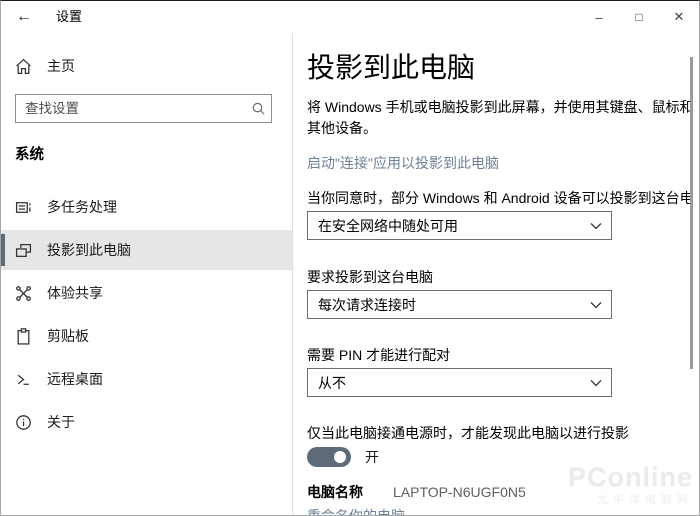  What do you see at coordinates (468, 433) in the screenshot?
I see `power-note-label: 仅当此电脑接通电源时，才能发现此电脑以进行投影` at bounding box center [468, 433].